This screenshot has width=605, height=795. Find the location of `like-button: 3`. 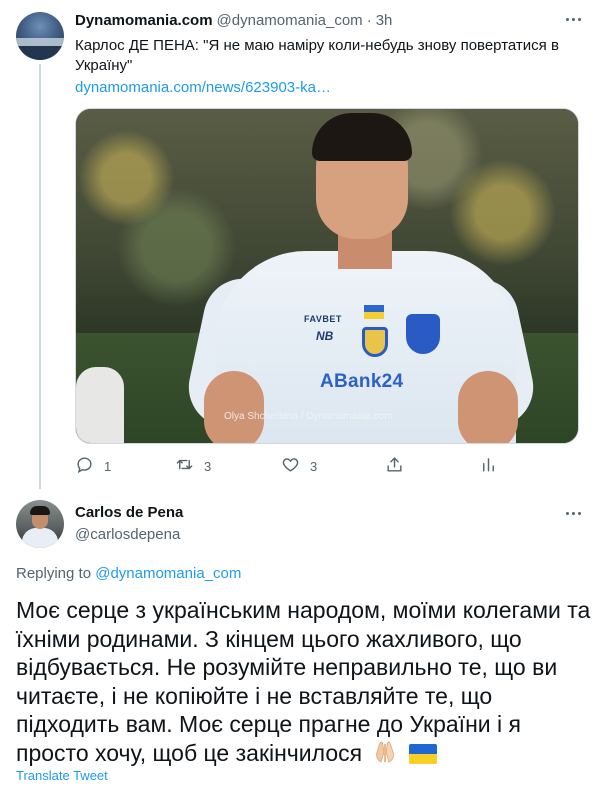

like-button: 3 is located at coordinates (299, 466).